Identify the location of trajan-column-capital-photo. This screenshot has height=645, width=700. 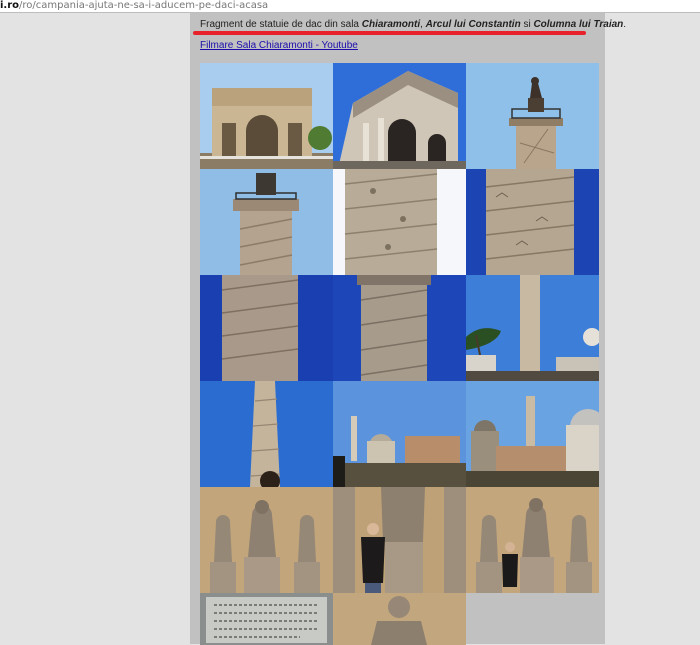
(266, 222).